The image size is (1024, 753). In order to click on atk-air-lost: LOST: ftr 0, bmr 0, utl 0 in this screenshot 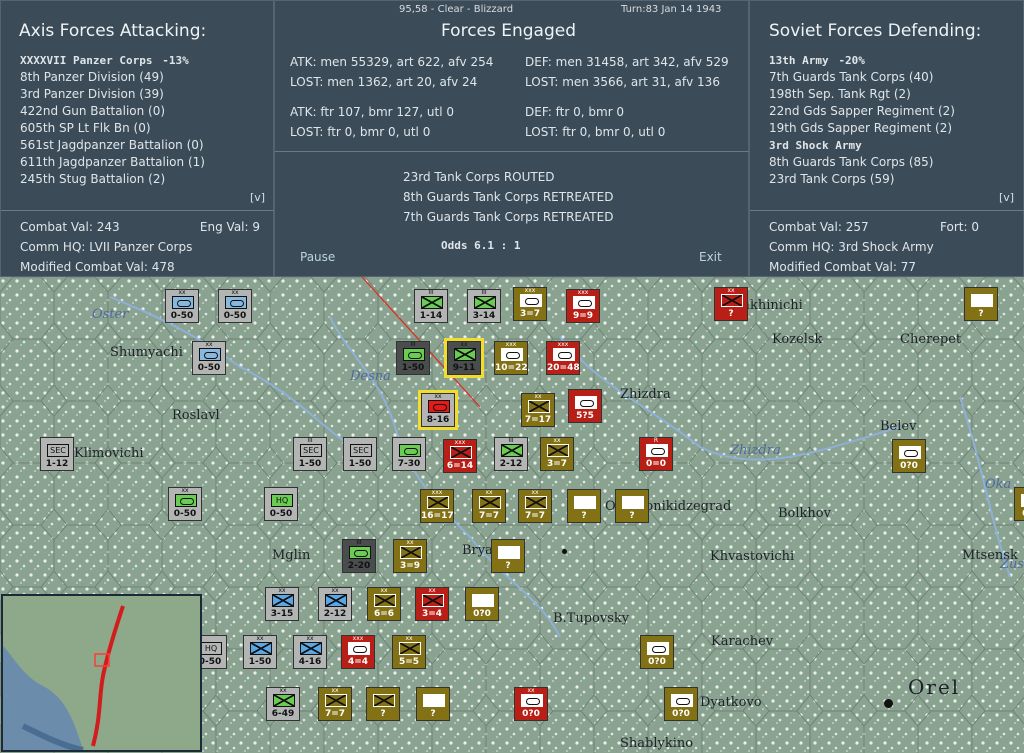, I will do `click(360, 132)`.